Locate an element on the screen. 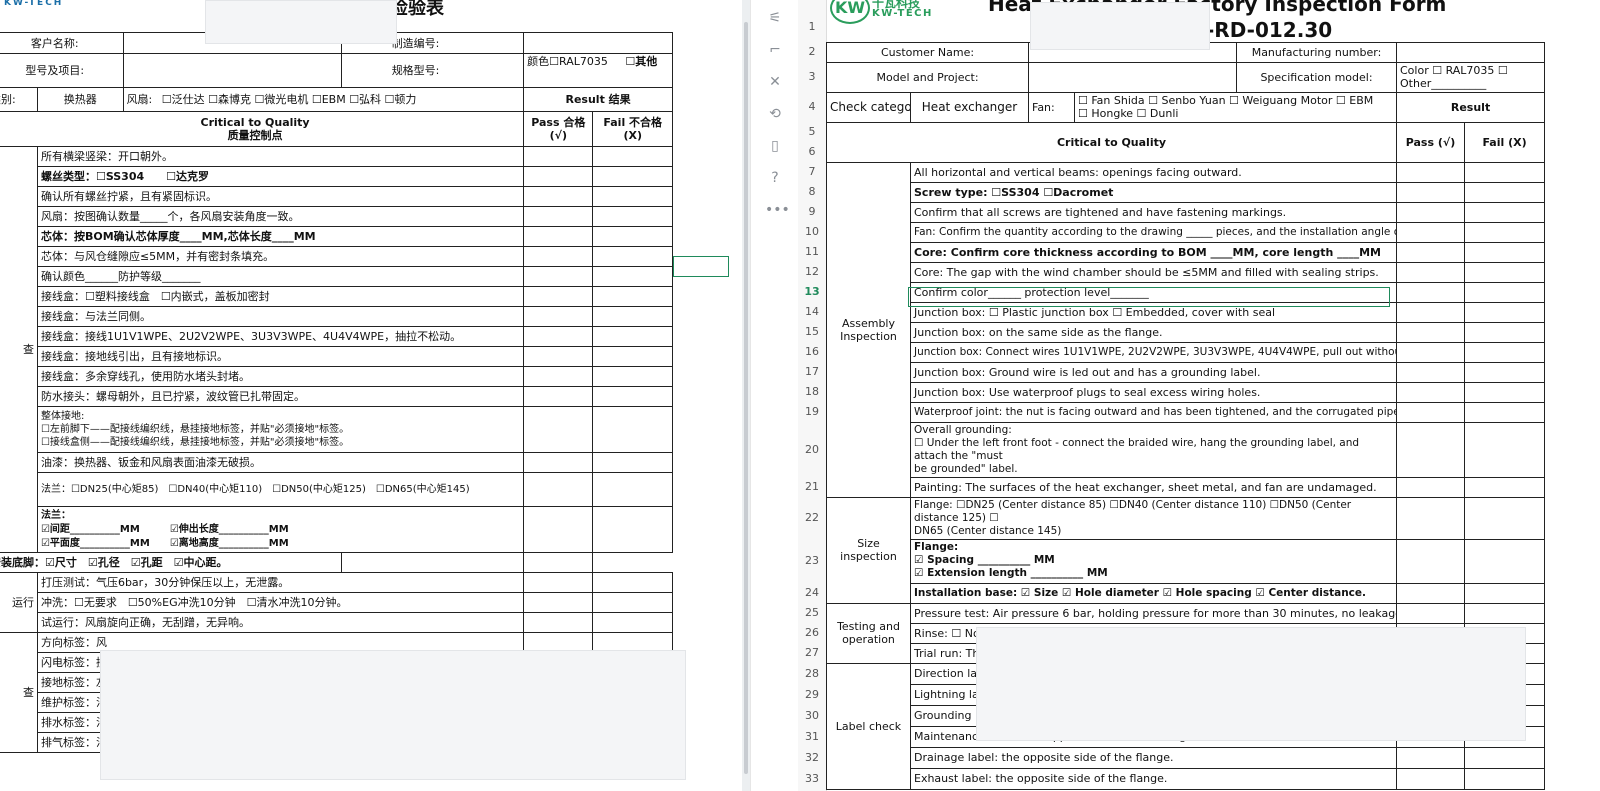  left-pane-scrollbar is located at coordinates (746, 395).